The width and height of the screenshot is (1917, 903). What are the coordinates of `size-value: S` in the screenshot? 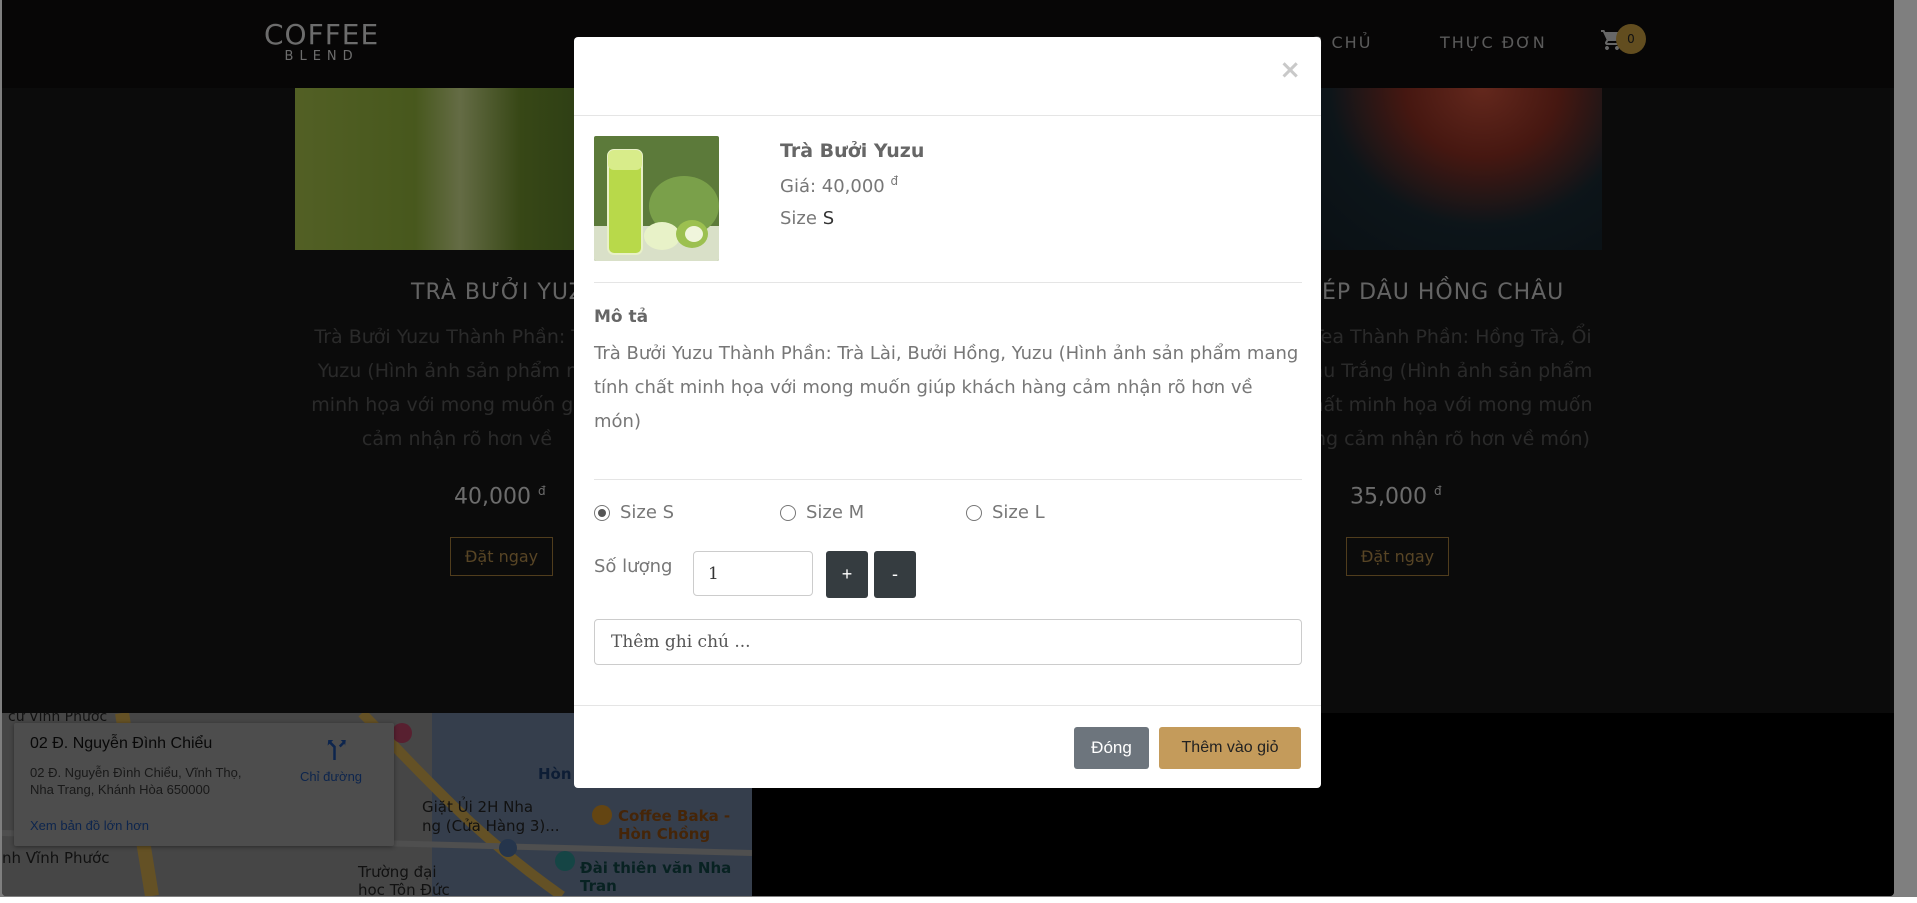 It's located at (828, 218).